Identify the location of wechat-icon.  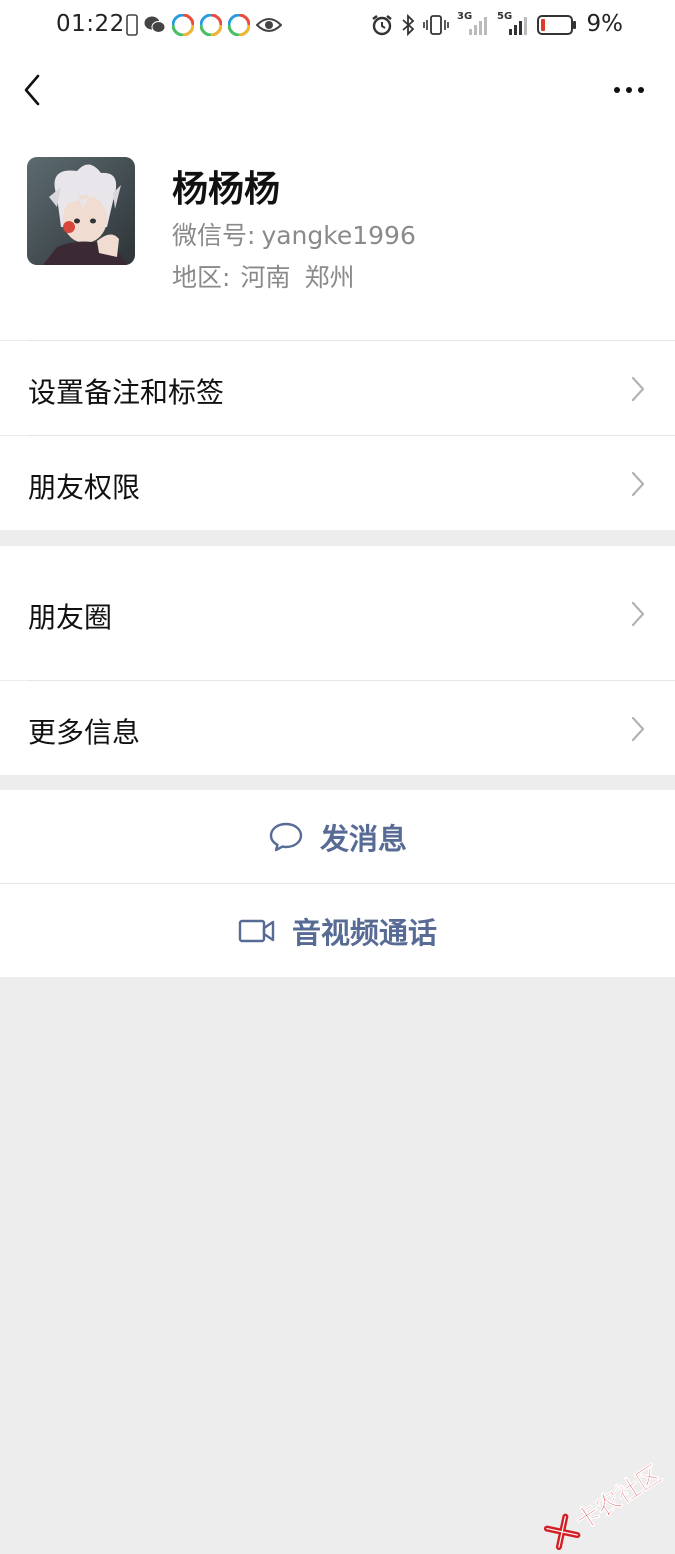
(155, 24).